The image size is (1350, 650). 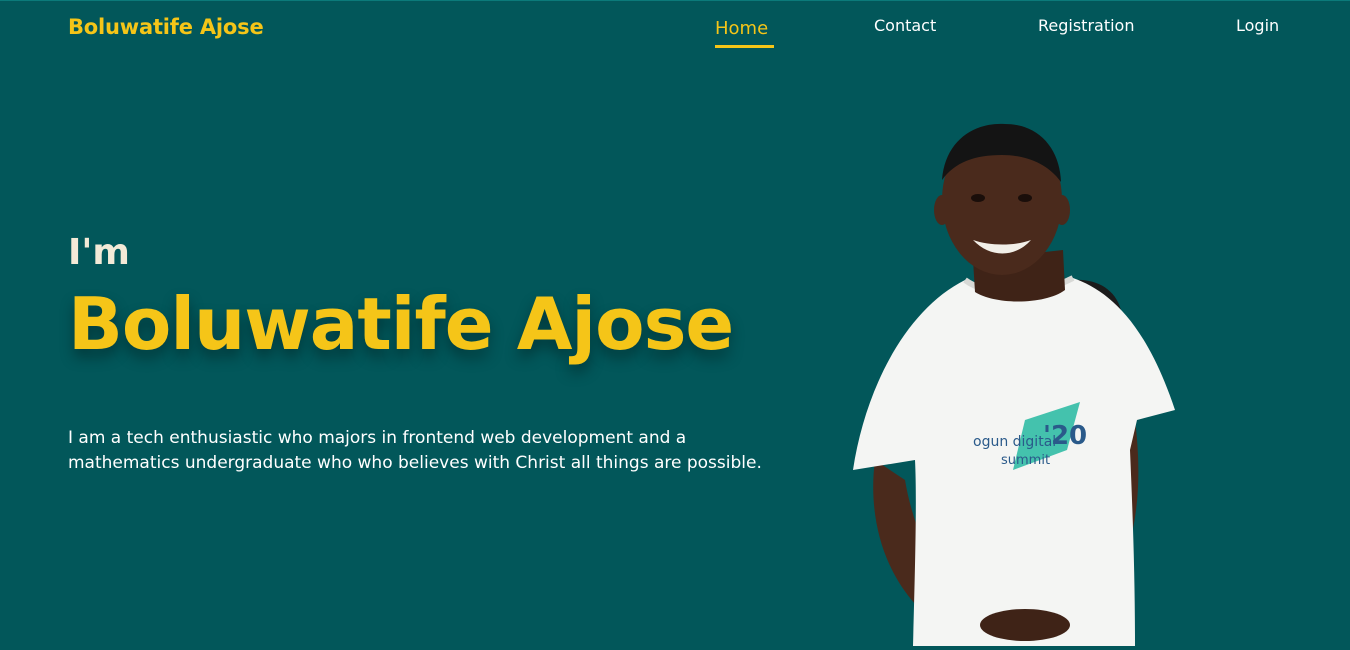 I want to click on shirt-text-line2: summit, so click(x=1025, y=460).